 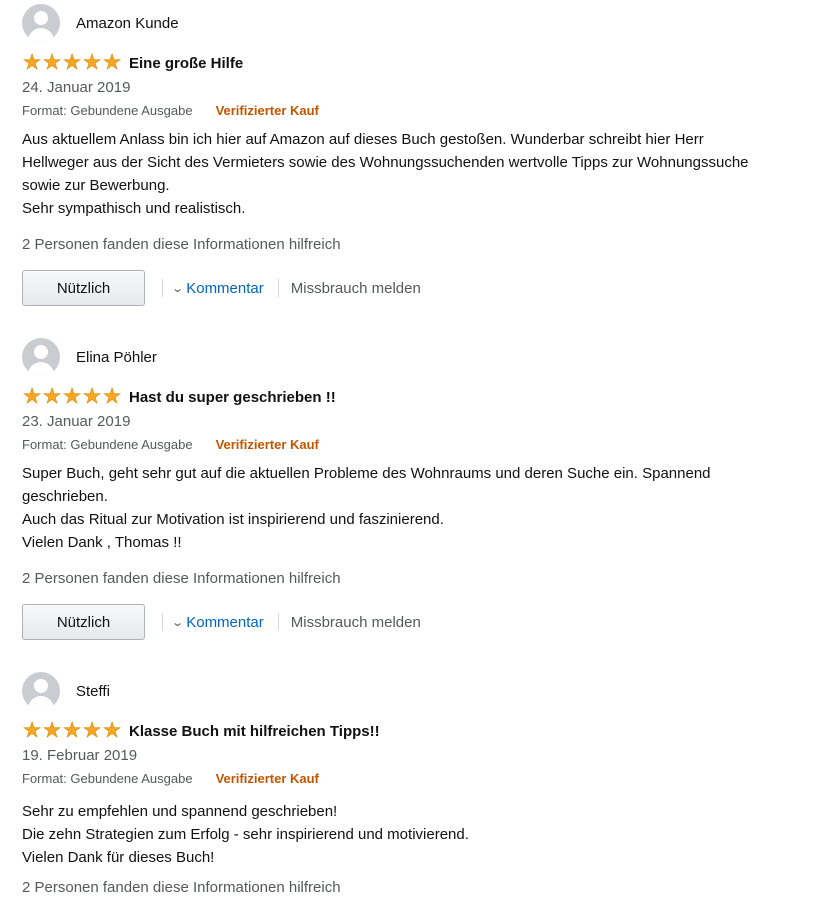 I want to click on review-text-line: sowie zur Bewerbung., so click(x=96, y=185).